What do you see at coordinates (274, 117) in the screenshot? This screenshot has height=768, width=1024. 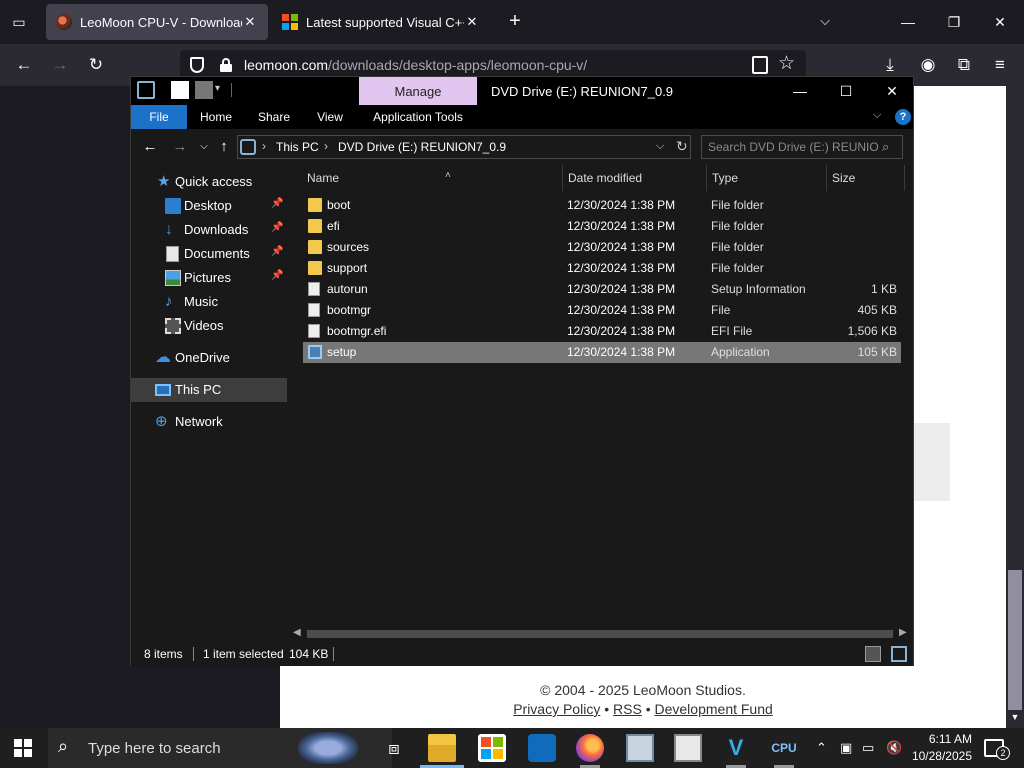 I see `ribbon-tab-share: Share` at bounding box center [274, 117].